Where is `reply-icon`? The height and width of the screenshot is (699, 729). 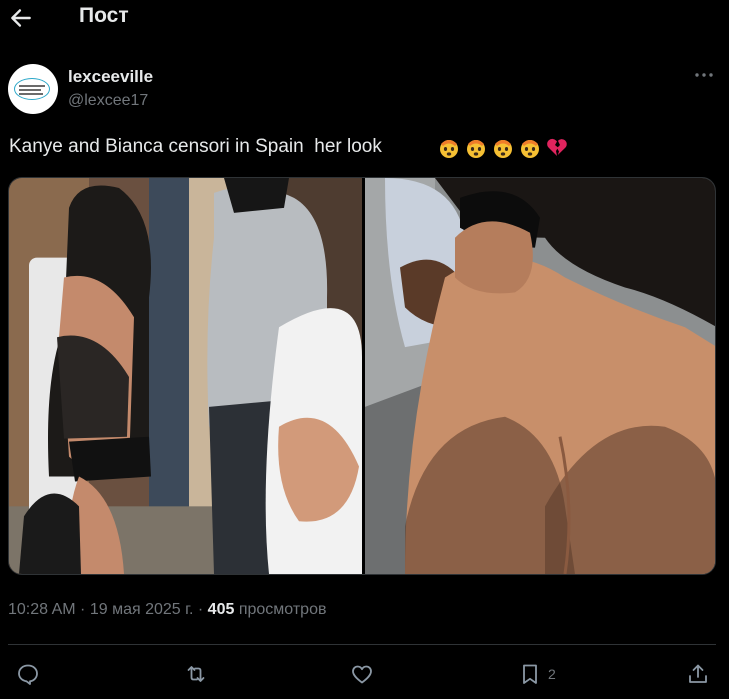 reply-icon is located at coordinates (28, 674).